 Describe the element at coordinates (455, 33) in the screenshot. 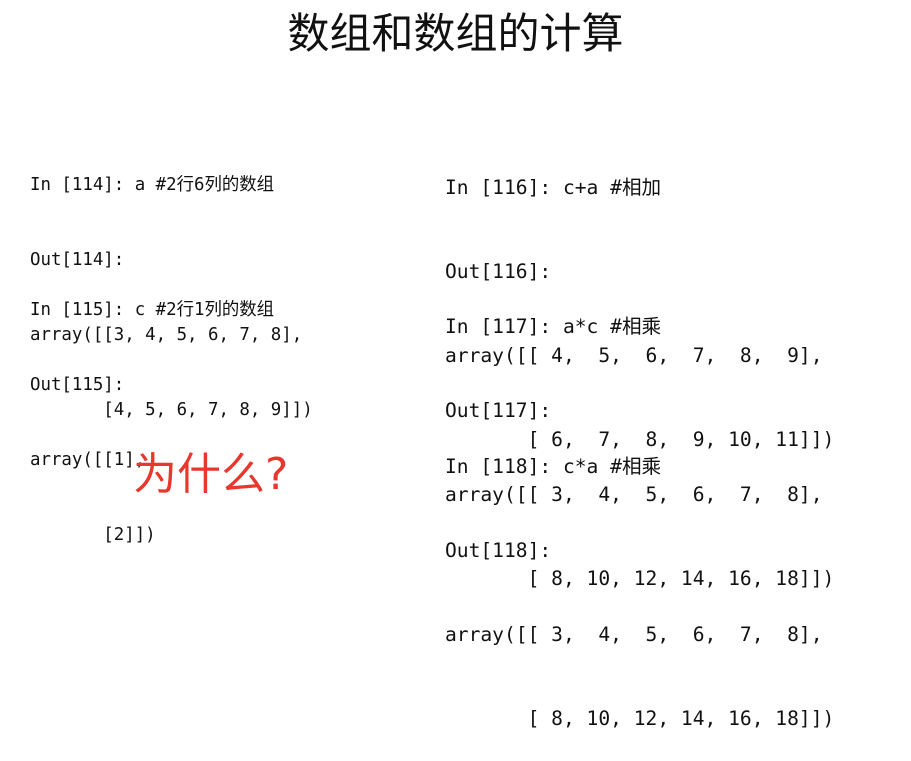

I see `slide-title: 数组和数组的计算` at that location.